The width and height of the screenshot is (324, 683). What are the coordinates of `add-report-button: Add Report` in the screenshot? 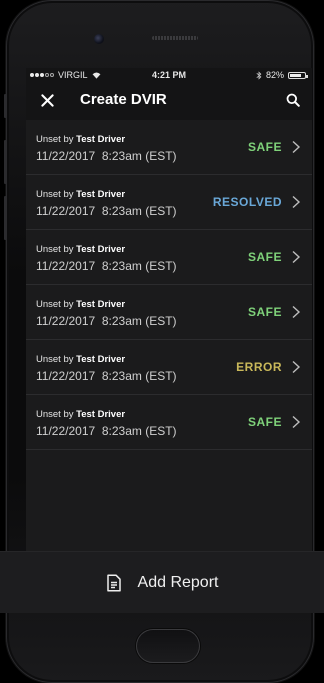 It's located at (162, 582).